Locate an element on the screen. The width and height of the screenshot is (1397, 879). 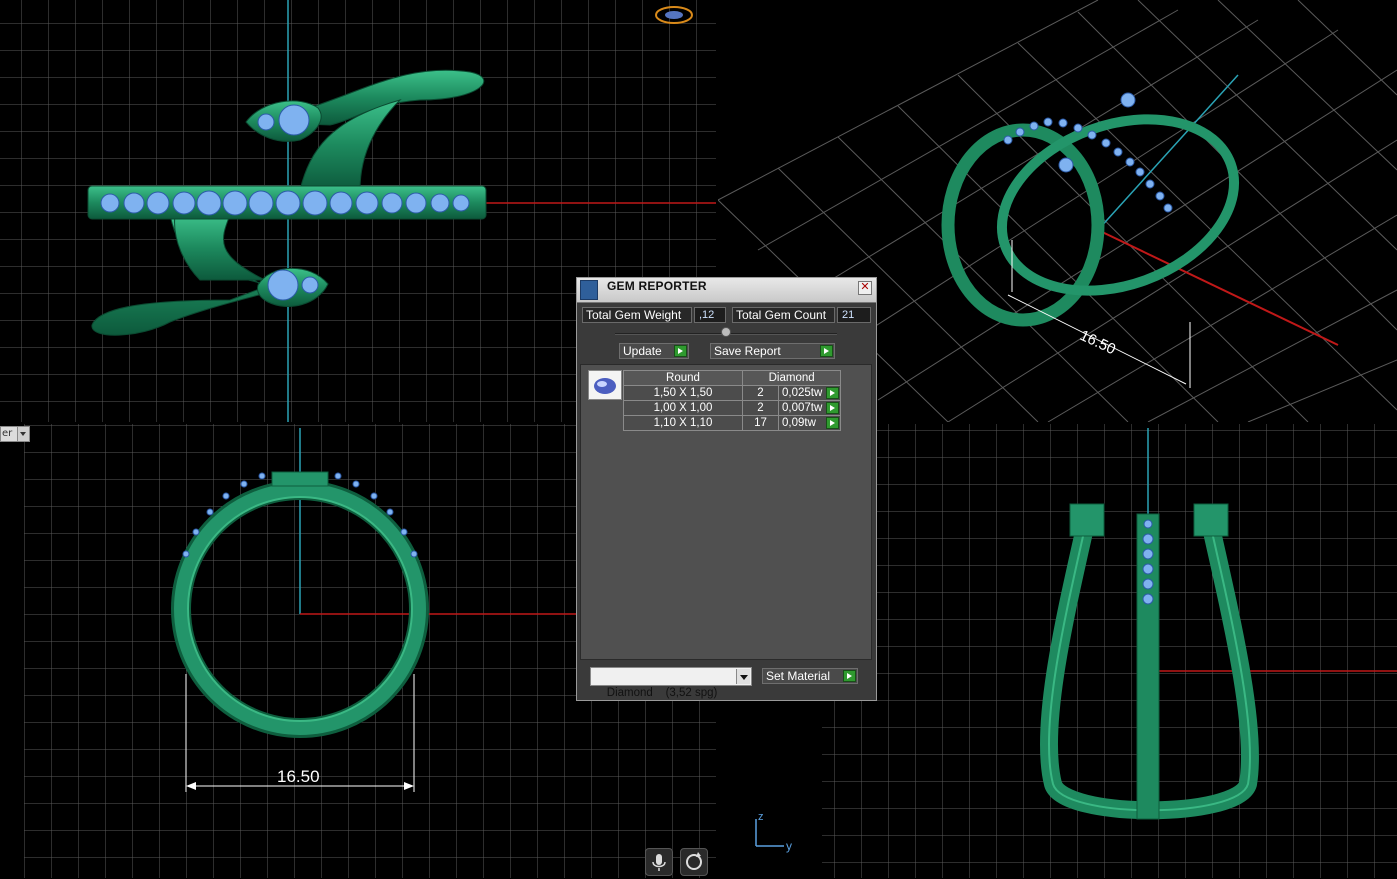
gem-weight-value: 0,007tw is located at coordinates (802, 408).